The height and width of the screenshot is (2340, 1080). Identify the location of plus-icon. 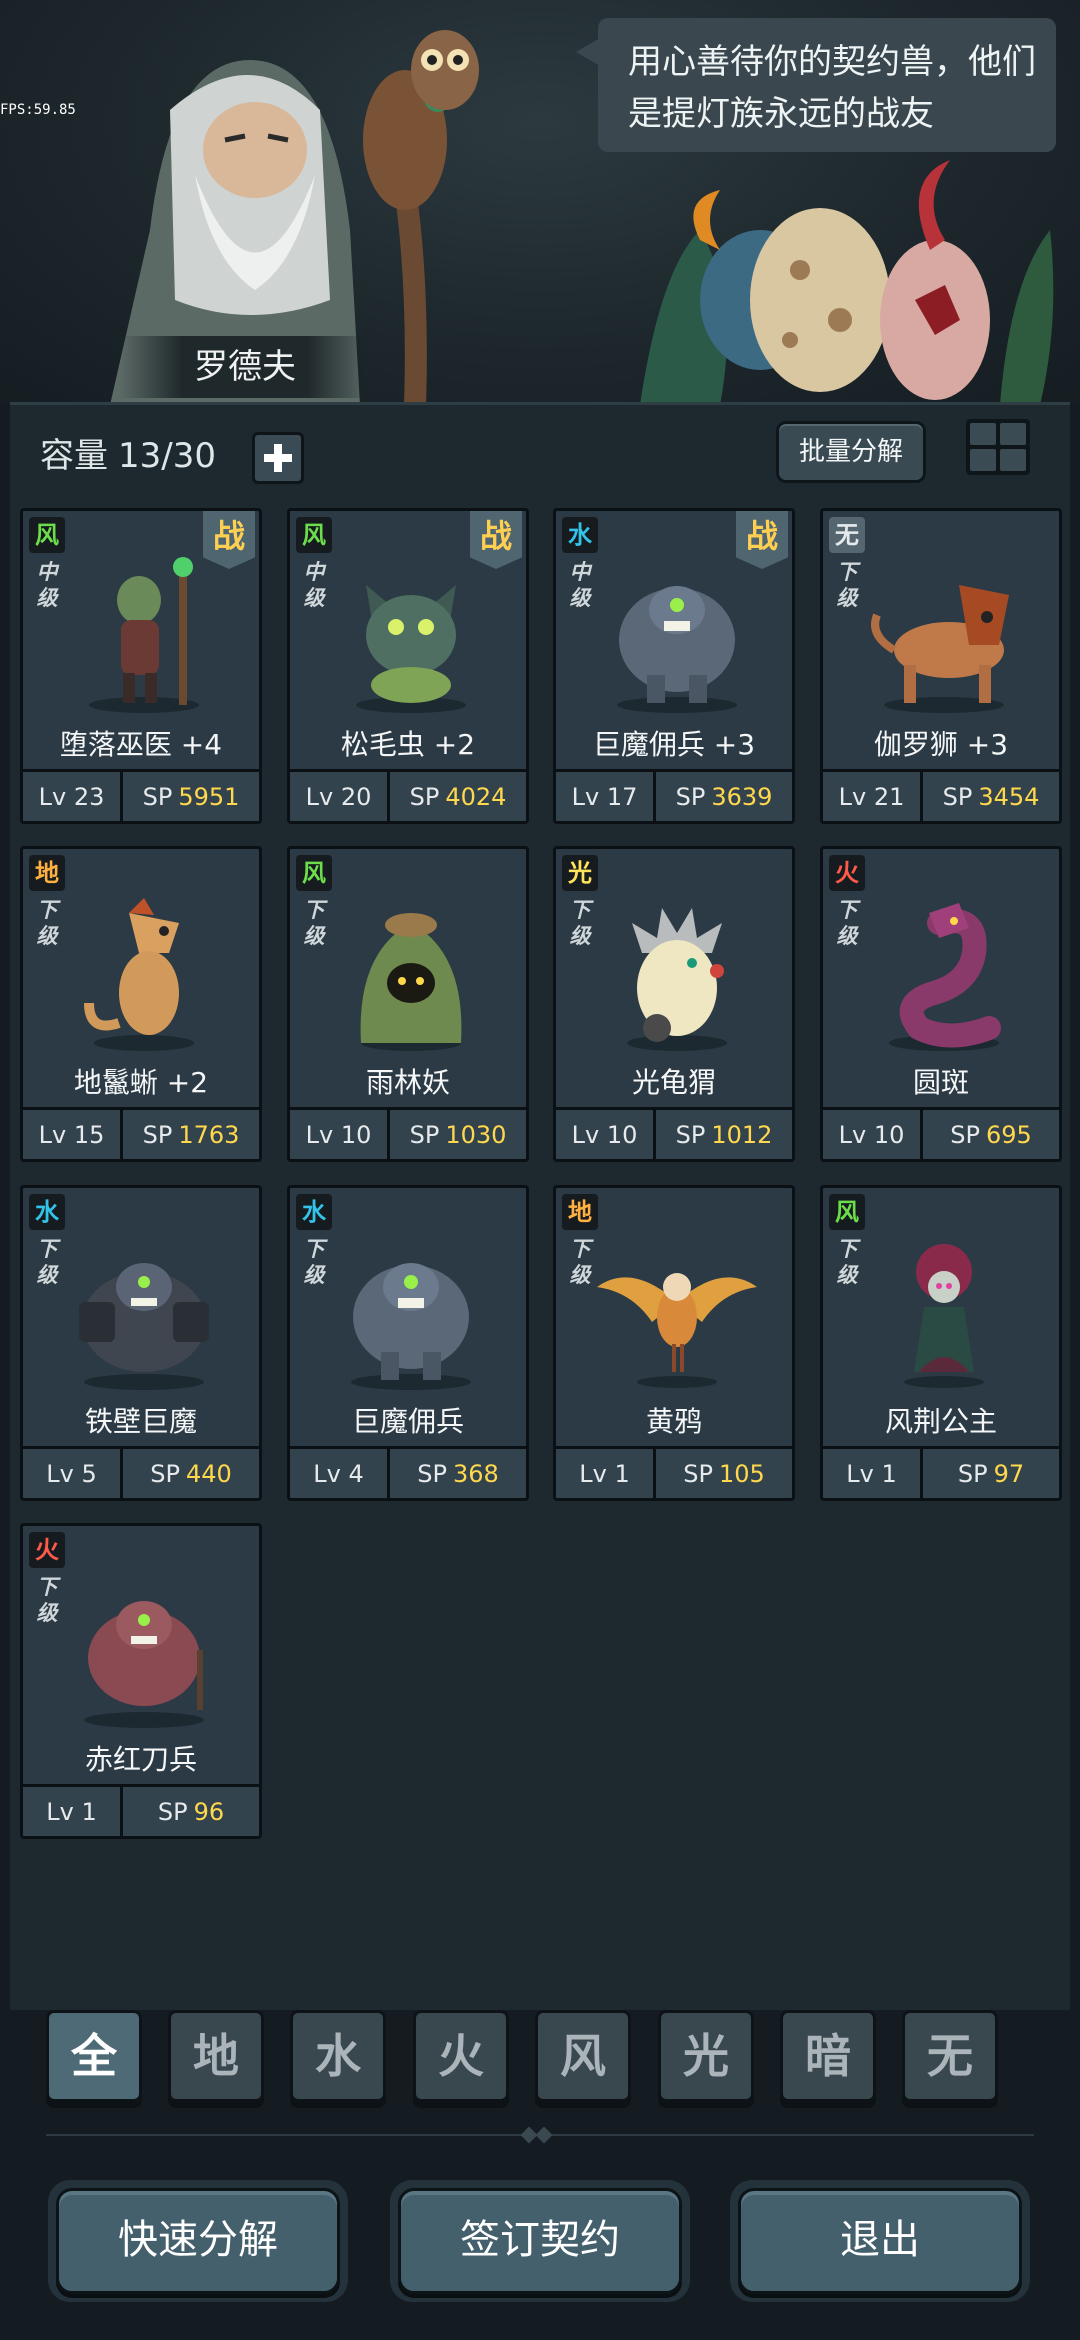
(278, 458).